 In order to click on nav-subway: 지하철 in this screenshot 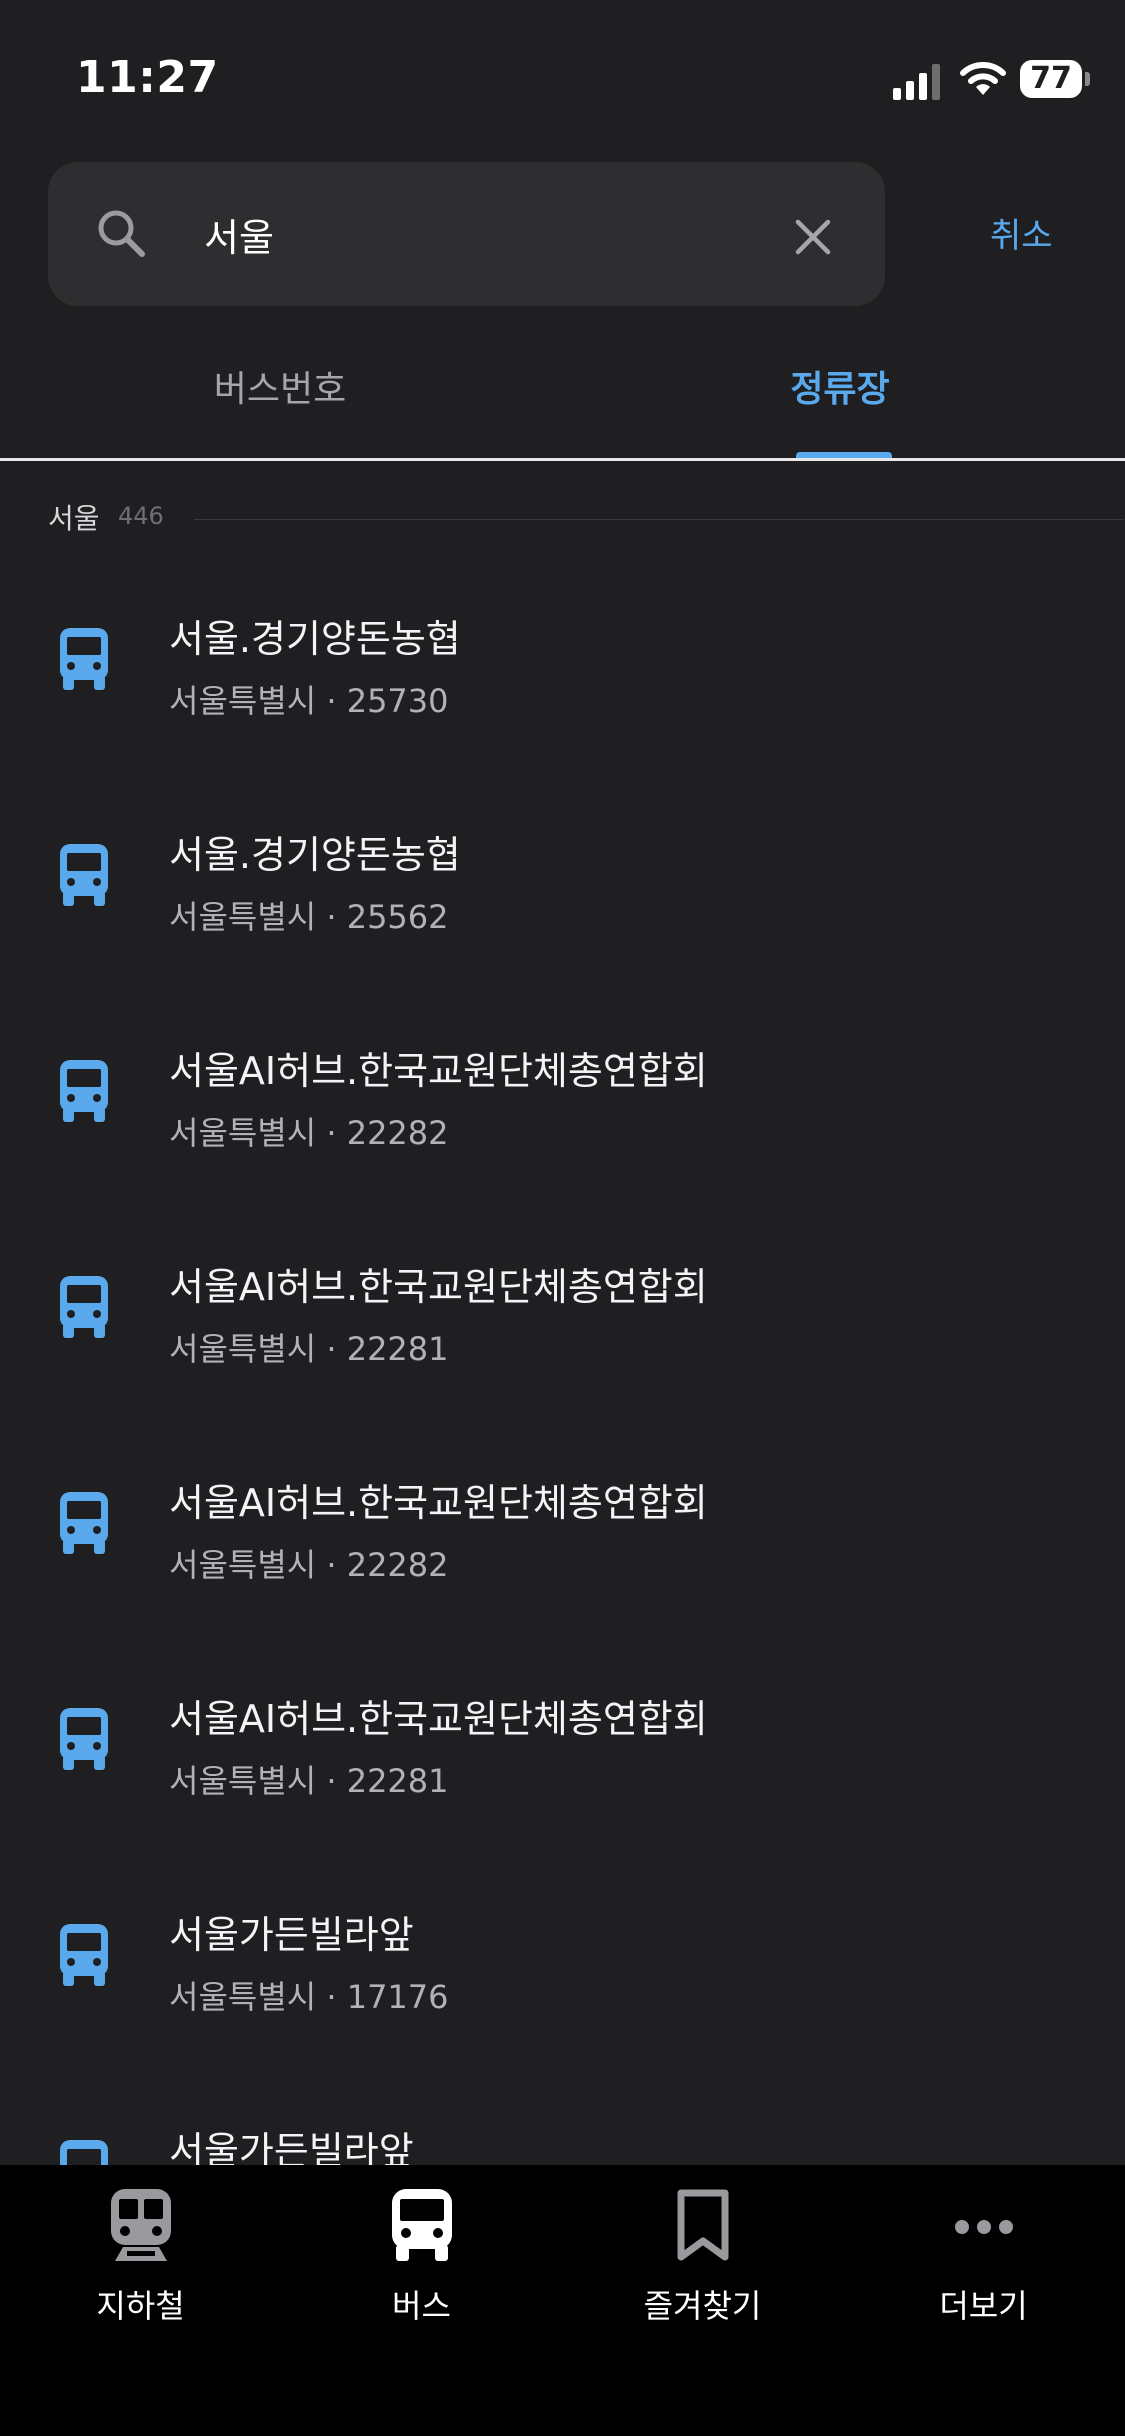, I will do `click(140, 2259)`.